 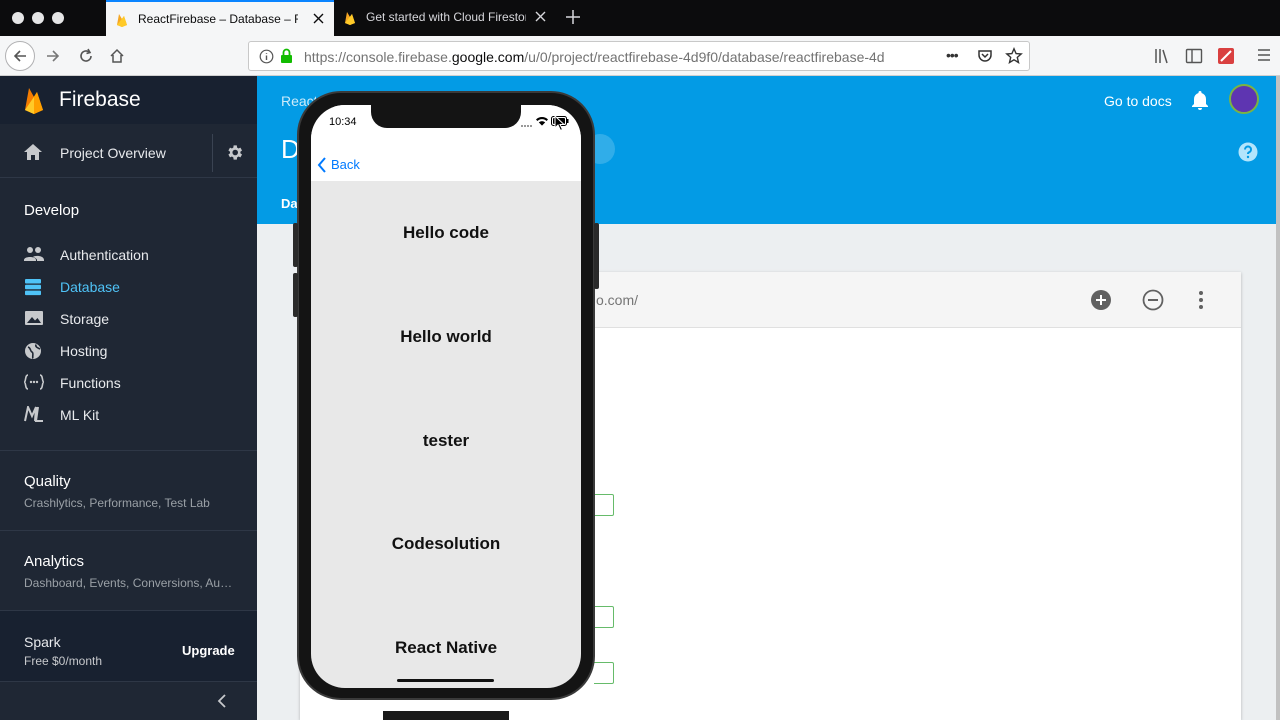 I want to click on tab-title: ReactFirebase – Database – Fire, so click(x=218, y=19).